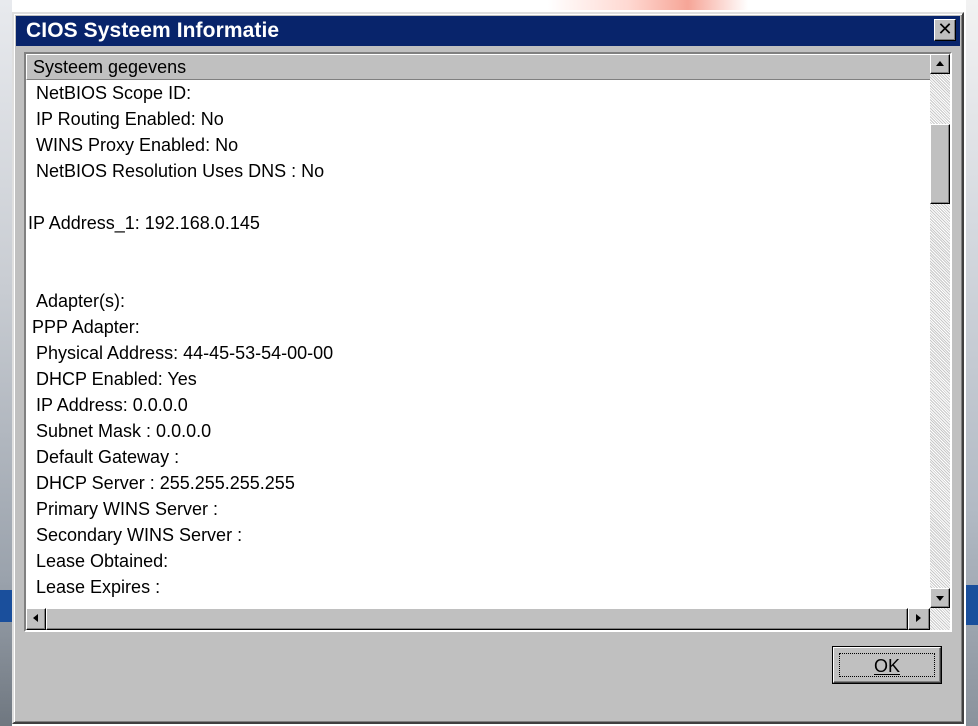 This screenshot has width=978, height=726. I want to click on scrollbar-corner, so click(940, 619).